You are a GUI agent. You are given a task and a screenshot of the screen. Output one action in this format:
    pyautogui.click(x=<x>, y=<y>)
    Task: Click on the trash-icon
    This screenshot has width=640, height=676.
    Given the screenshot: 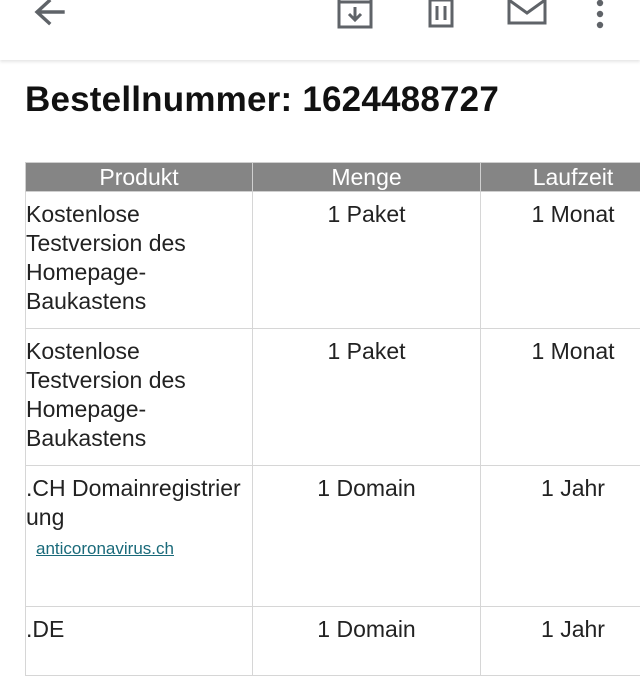 What is the action you would take?
    pyautogui.click(x=441, y=15)
    